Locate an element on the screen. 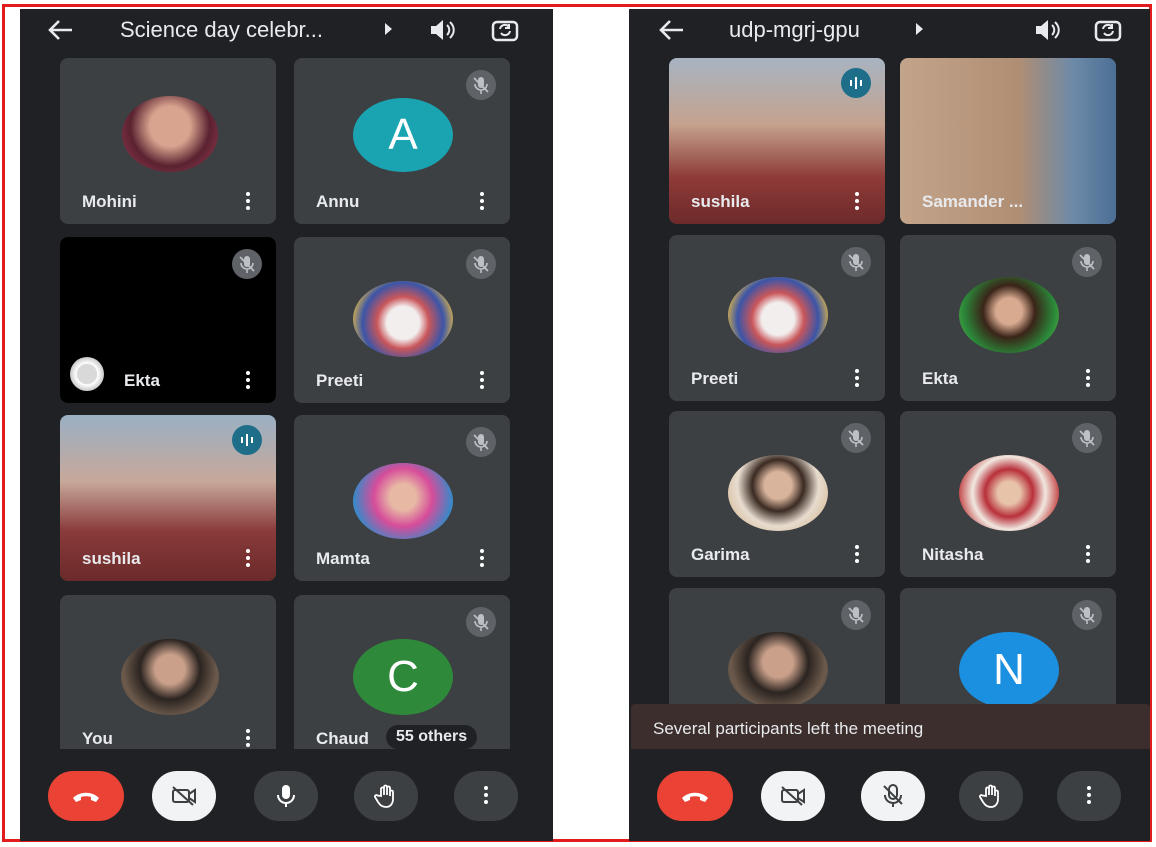  participant-tile-annu: A Annu is located at coordinates (402, 141).